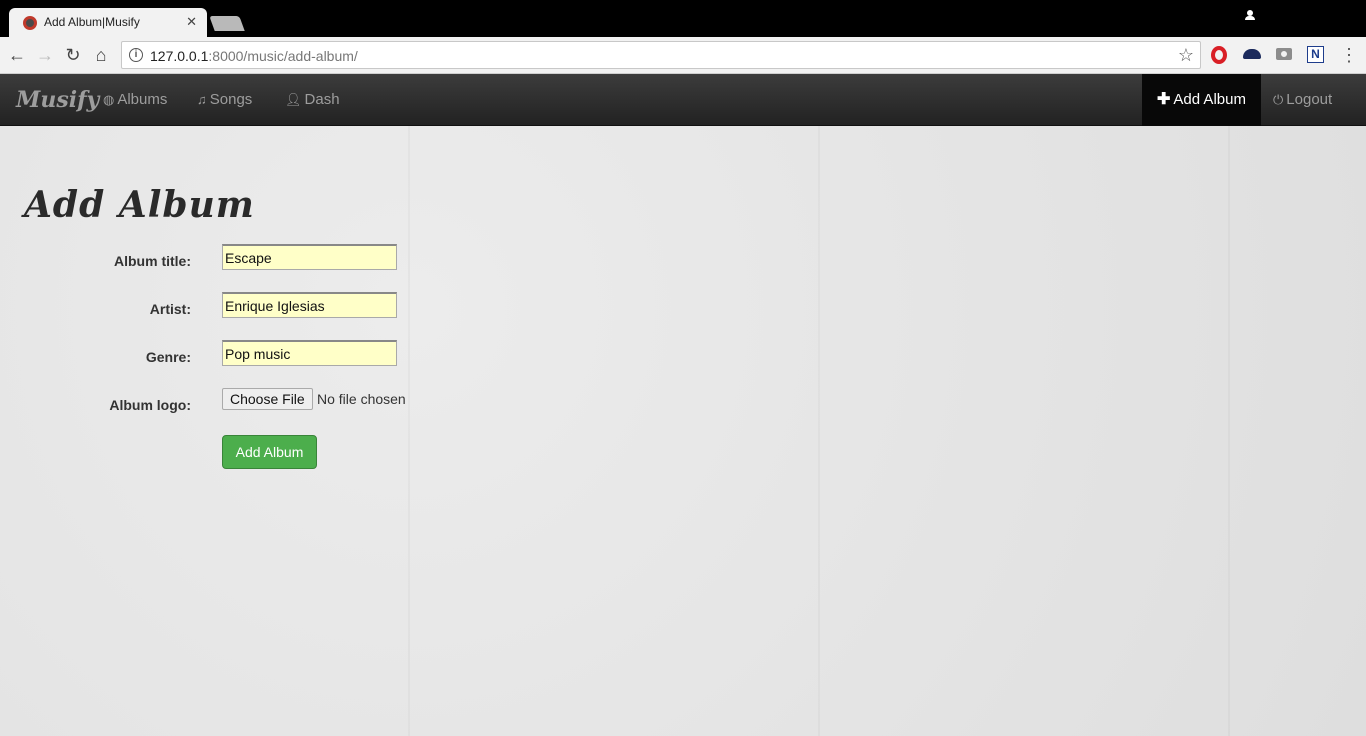 The image size is (1366, 736). Describe the element at coordinates (135, 100) in the screenshot. I see `nav-albums: ◍ Albums` at that location.